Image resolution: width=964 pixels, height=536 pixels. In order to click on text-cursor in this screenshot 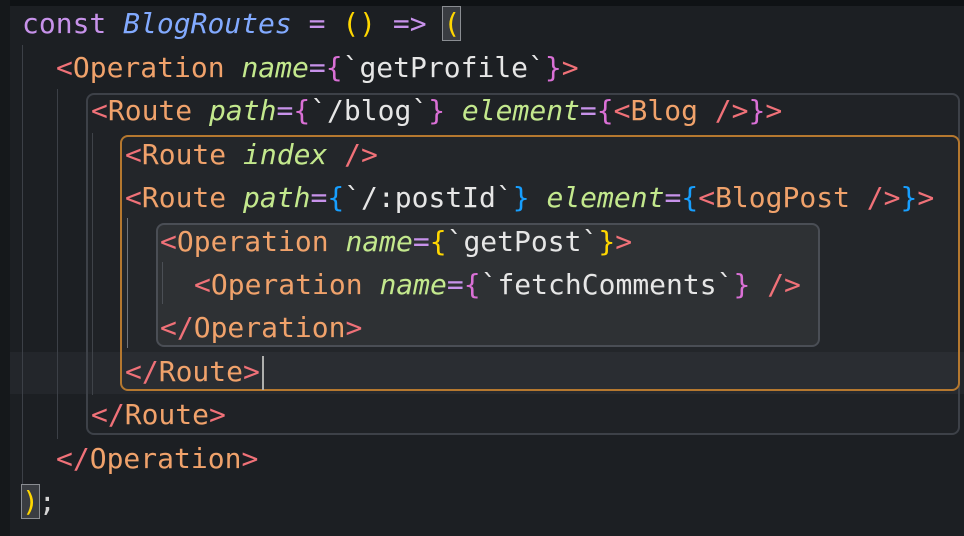, I will do `click(263, 373)`.